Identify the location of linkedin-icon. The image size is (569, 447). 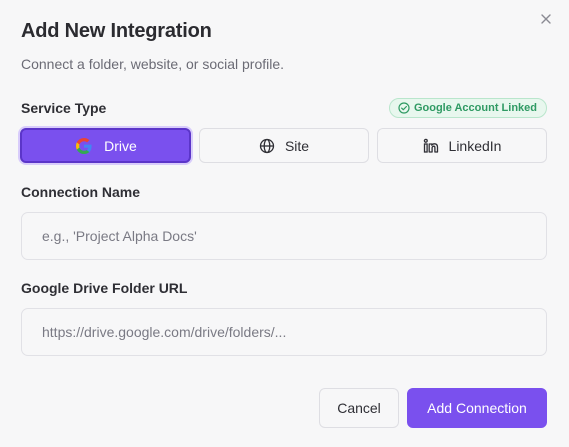
(431, 146).